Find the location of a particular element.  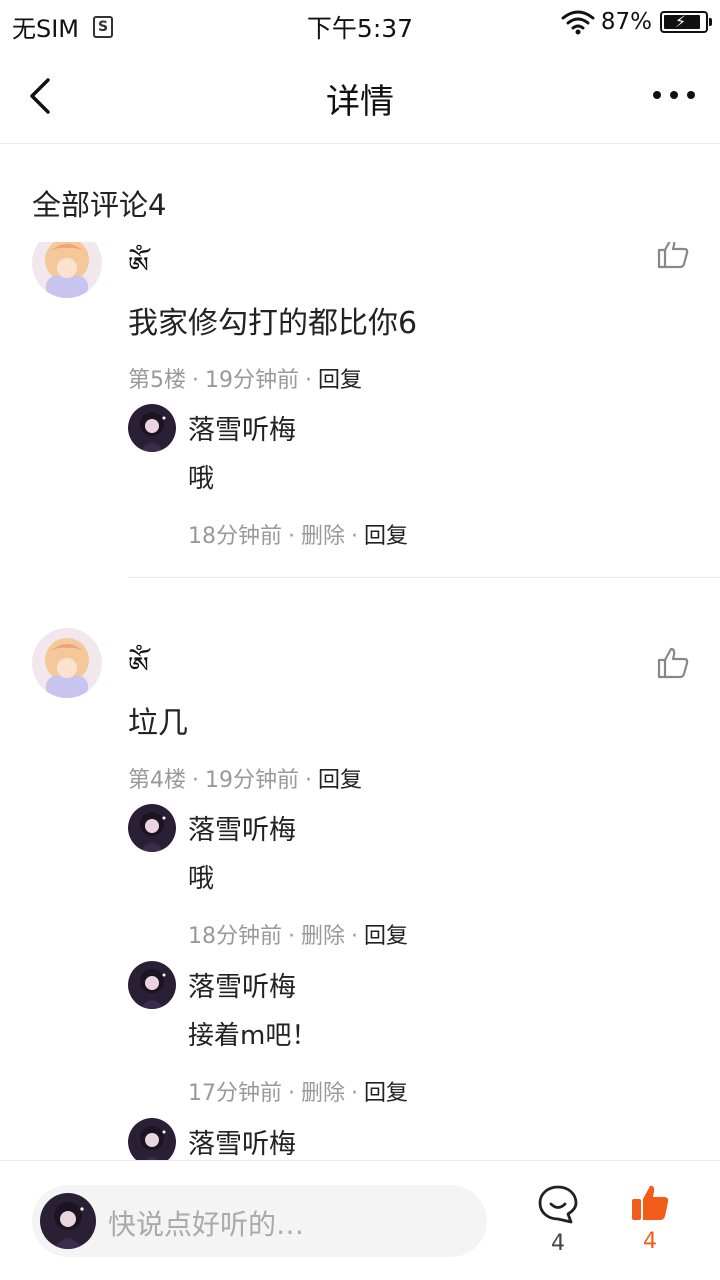

thumbs-up-filled-icon is located at coordinates (650, 1202).